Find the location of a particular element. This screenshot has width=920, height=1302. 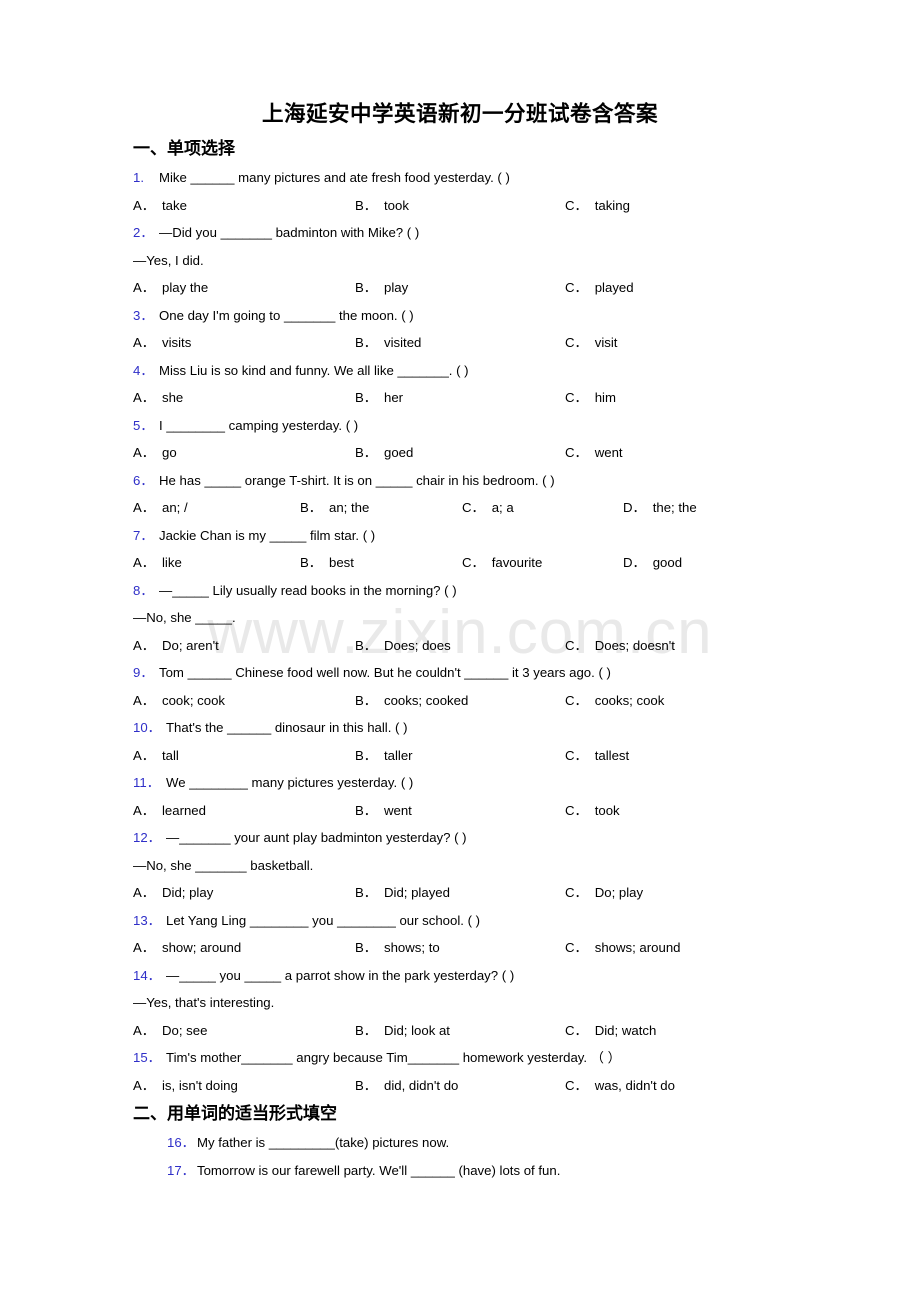

option-text: Does; doesn't is located at coordinates (634, 645).